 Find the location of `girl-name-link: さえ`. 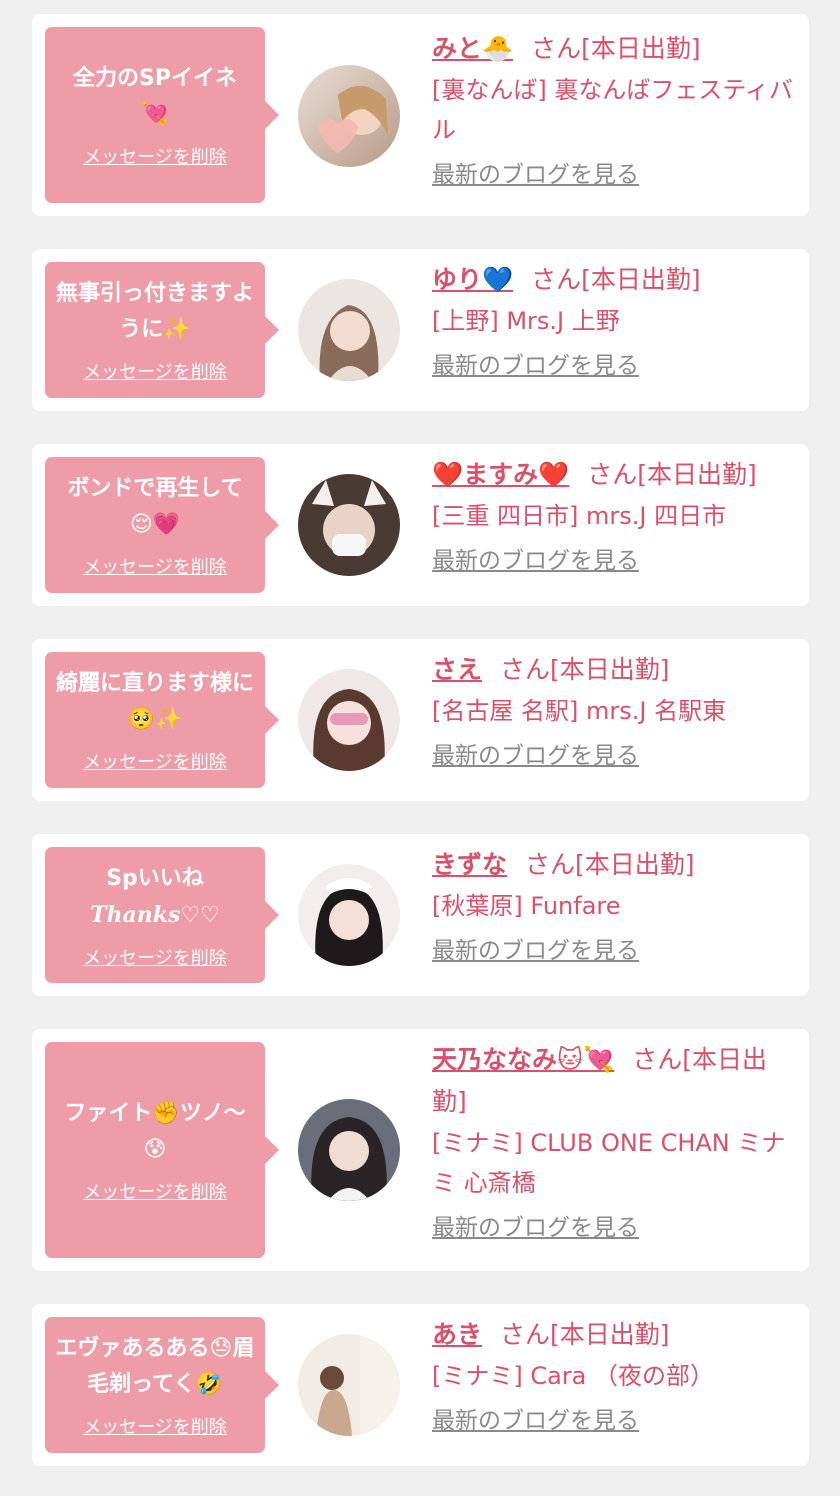

girl-name-link: さえ is located at coordinates (457, 669).